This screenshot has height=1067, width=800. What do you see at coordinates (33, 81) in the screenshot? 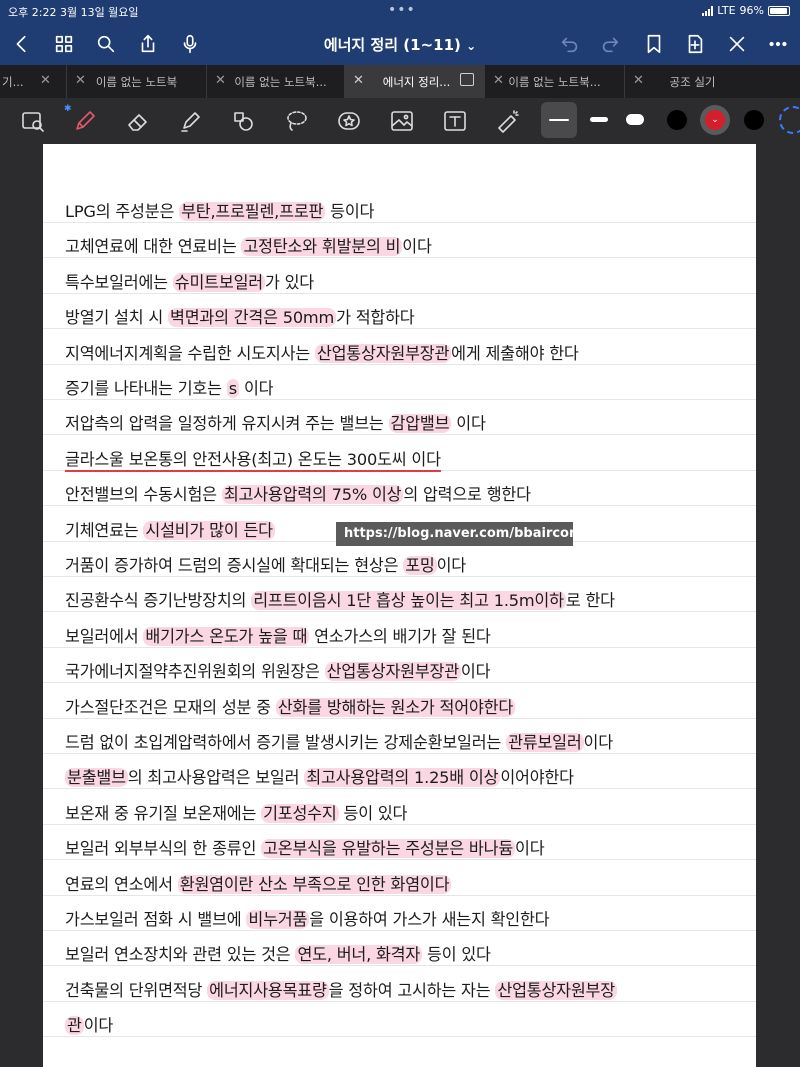
I see `tab-1: 기... ✕` at bounding box center [33, 81].